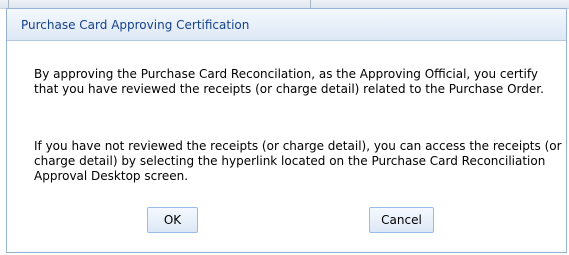 This screenshot has height=255, width=569. What do you see at coordinates (172, 220) in the screenshot?
I see `ok-button: OK` at bounding box center [172, 220].